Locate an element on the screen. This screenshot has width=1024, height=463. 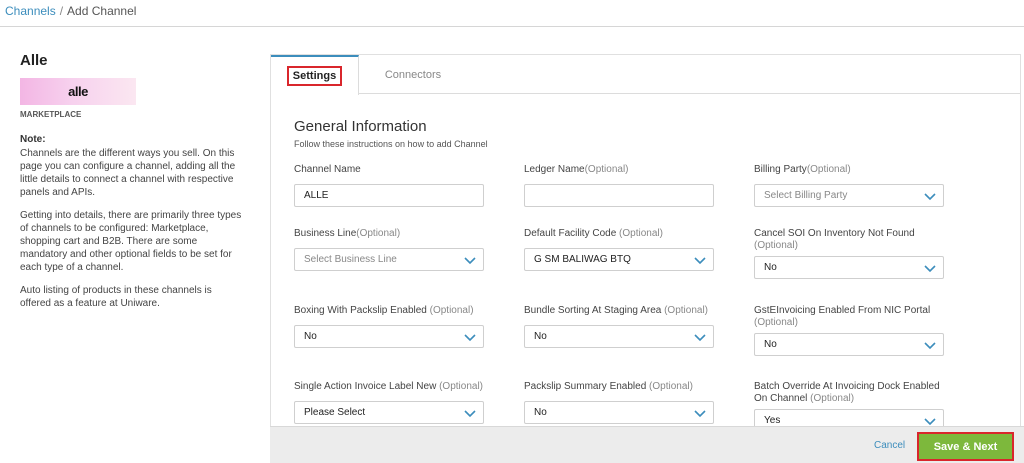
default-facility-value: G SM BALIWAG BTQ is located at coordinates (582, 259).